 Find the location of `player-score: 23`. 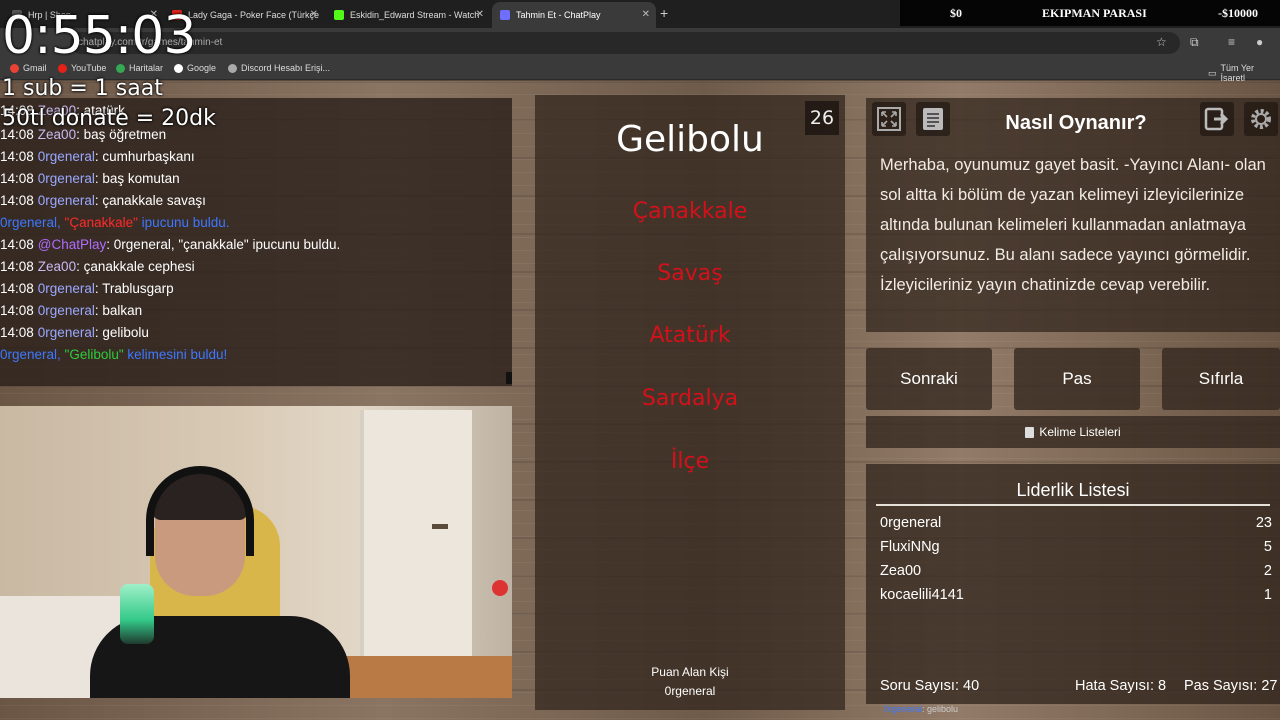

player-score: 23 is located at coordinates (1263, 523).